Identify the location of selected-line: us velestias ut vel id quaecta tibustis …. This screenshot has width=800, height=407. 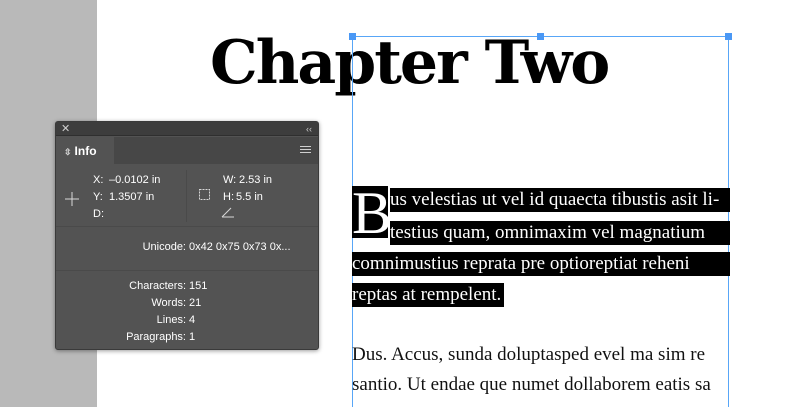
(560, 200).